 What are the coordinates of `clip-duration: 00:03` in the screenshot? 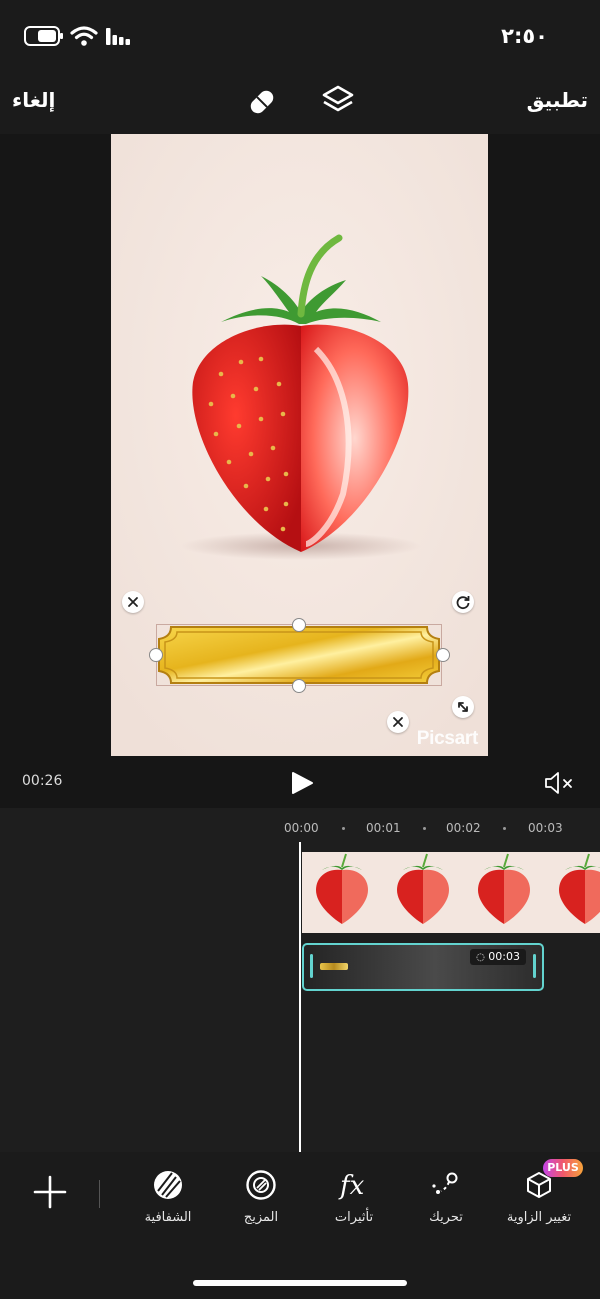 It's located at (504, 956).